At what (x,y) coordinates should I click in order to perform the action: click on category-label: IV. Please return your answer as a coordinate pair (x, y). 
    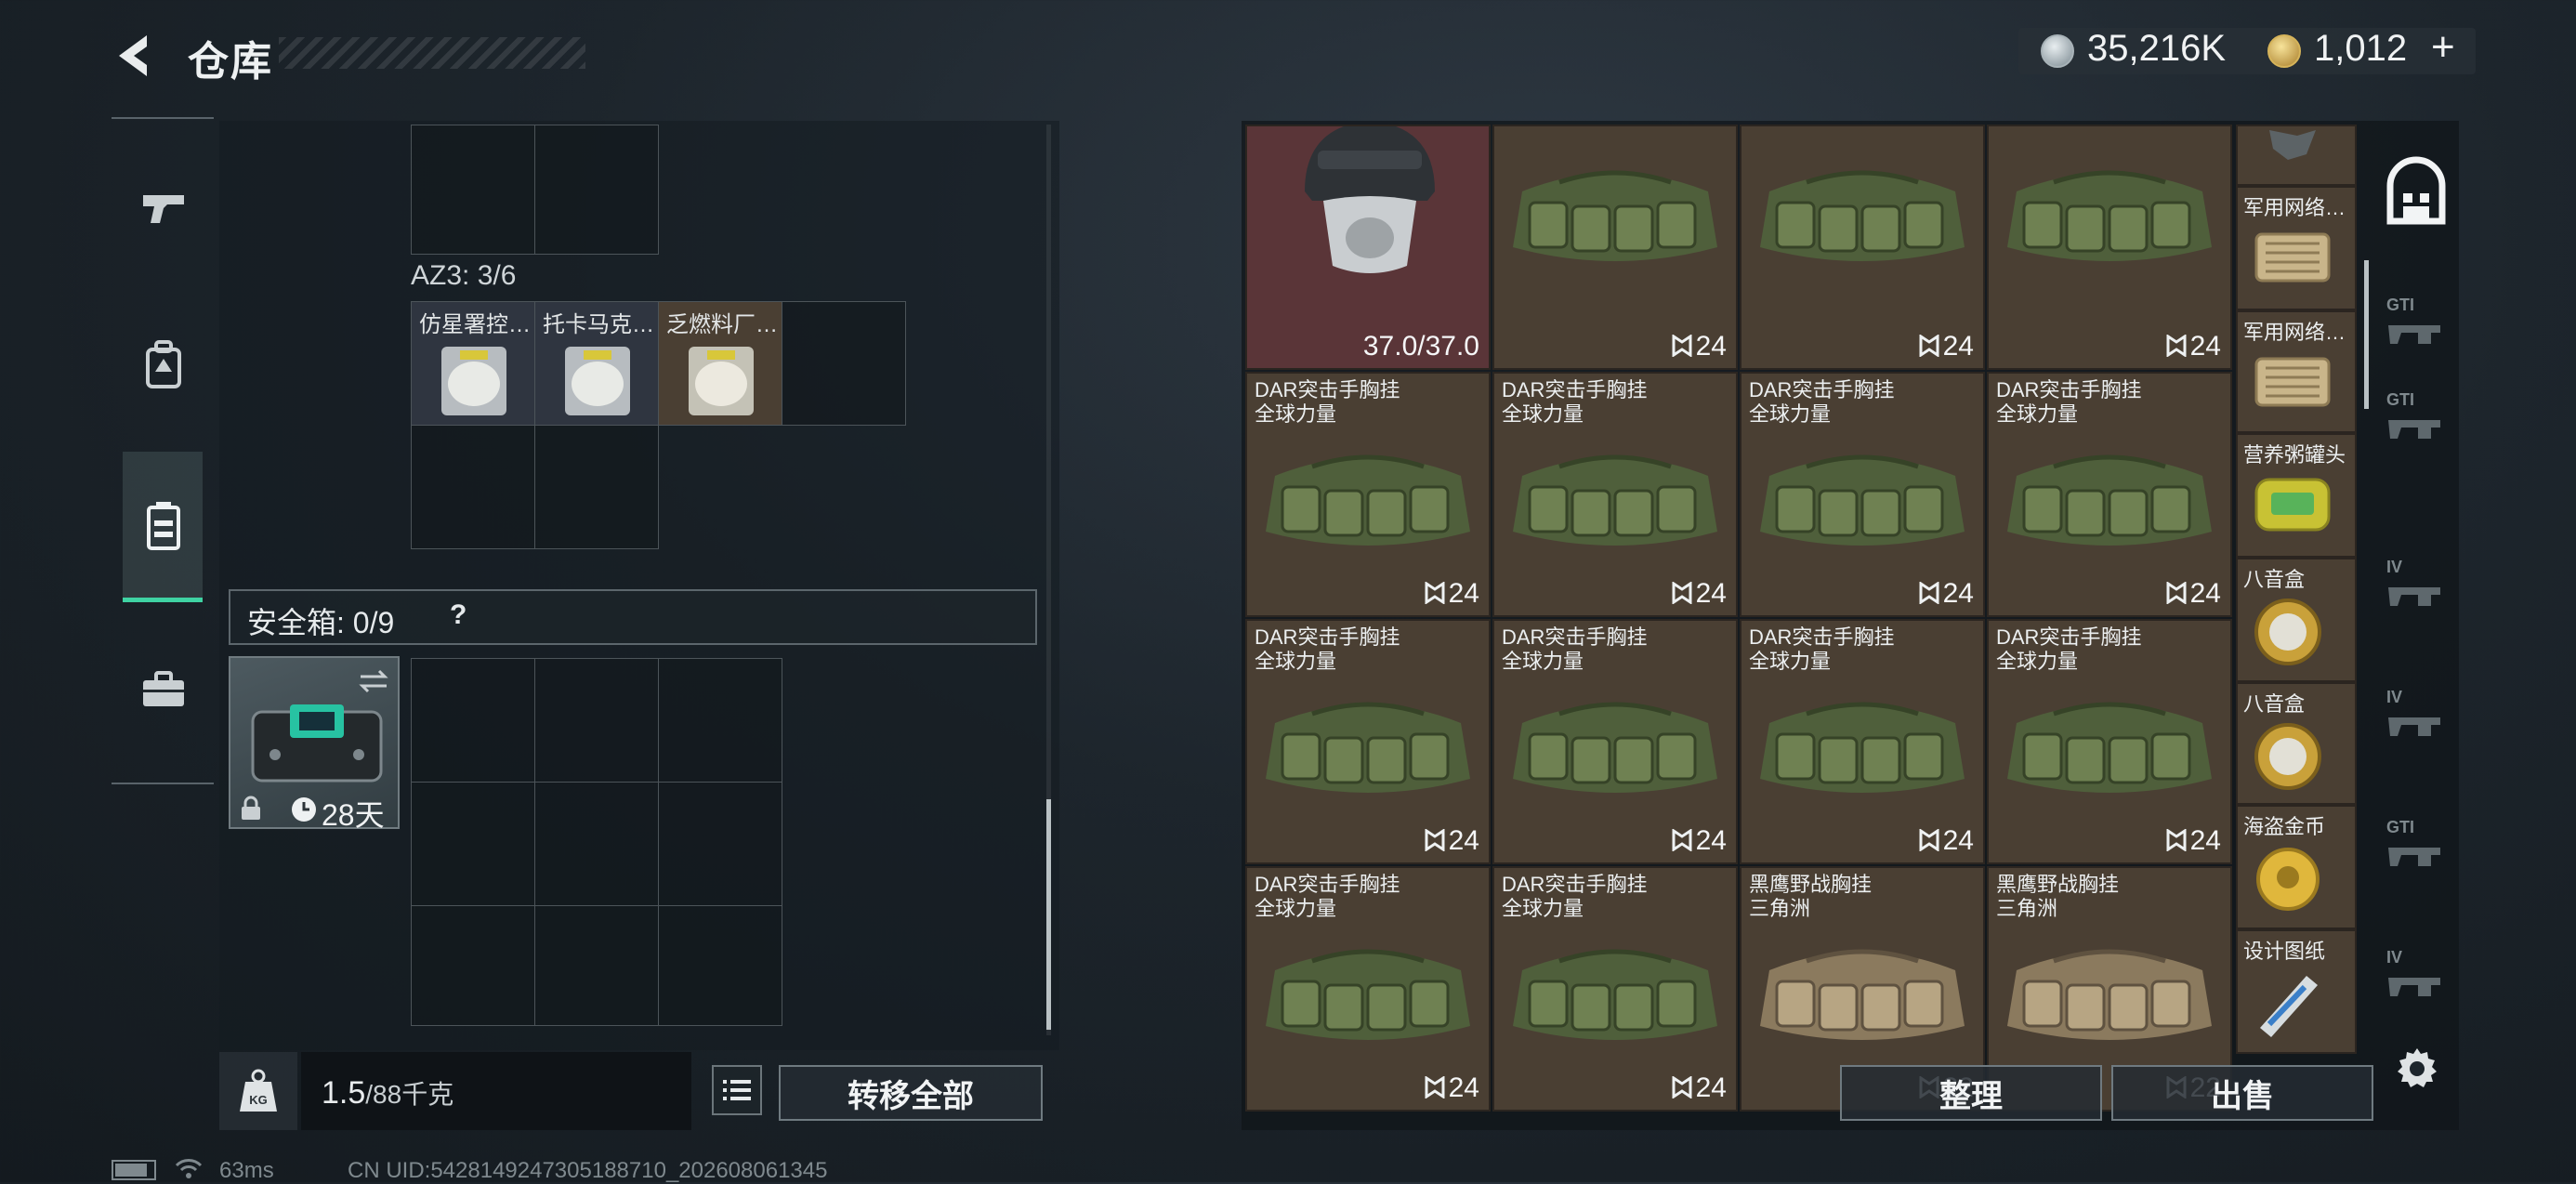
    Looking at the image, I should click on (2394, 697).